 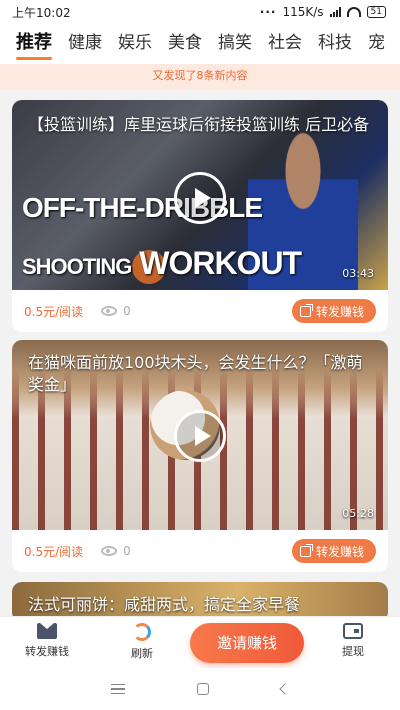 I want to click on nav-refresh-label: 刷新, so click(x=142, y=653).